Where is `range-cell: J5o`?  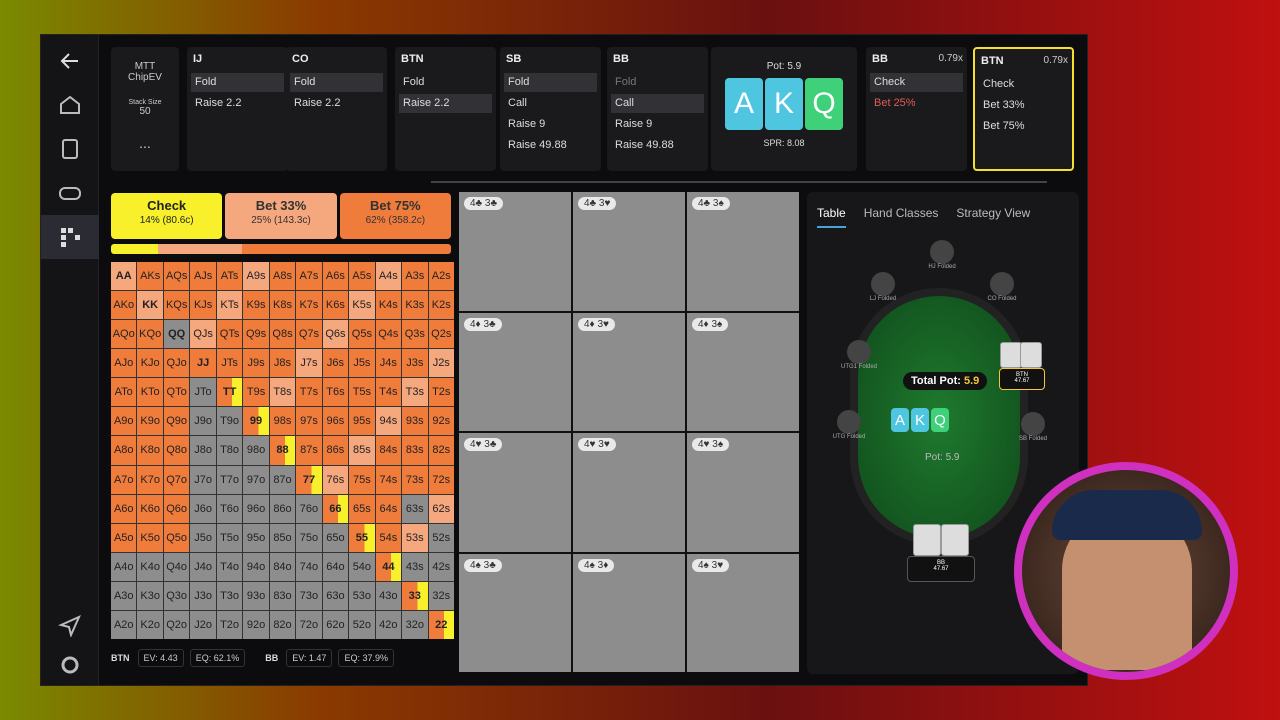 range-cell: J5o is located at coordinates (203, 537).